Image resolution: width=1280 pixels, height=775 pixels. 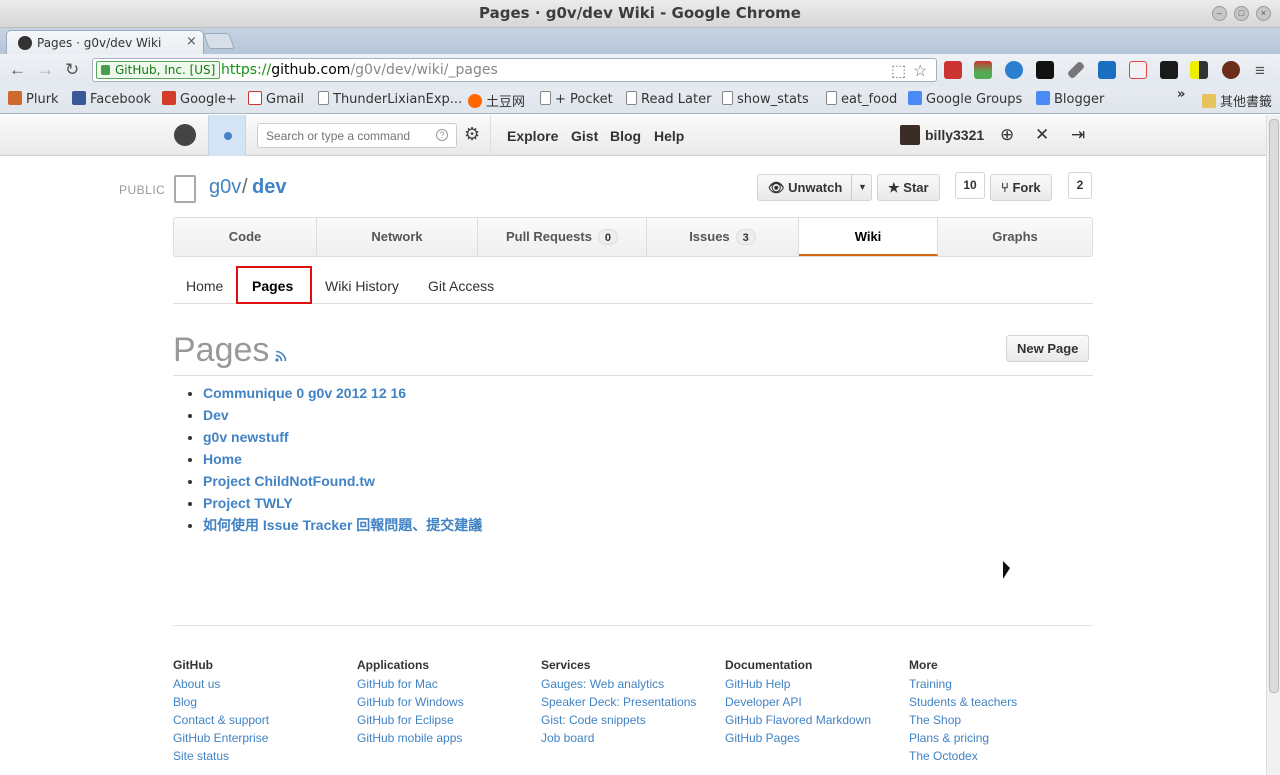 What do you see at coordinates (225, 187) in the screenshot?
I see `repo-owner-link: g0v` at bounding box center [225, 187].